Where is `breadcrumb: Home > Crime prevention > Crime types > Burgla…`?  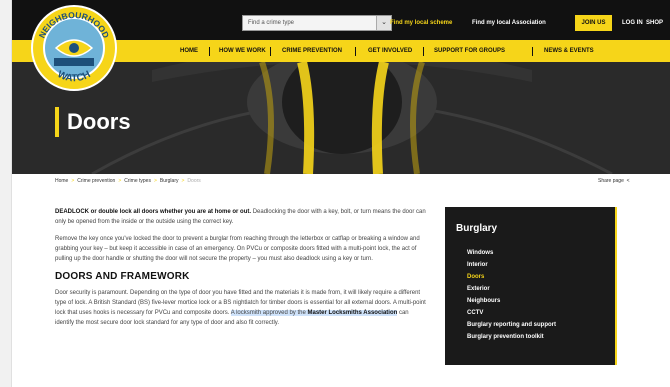
breadcrumb: Home > Crime prevention > Crime types > Burgla… is located at coordinates (128, 181).